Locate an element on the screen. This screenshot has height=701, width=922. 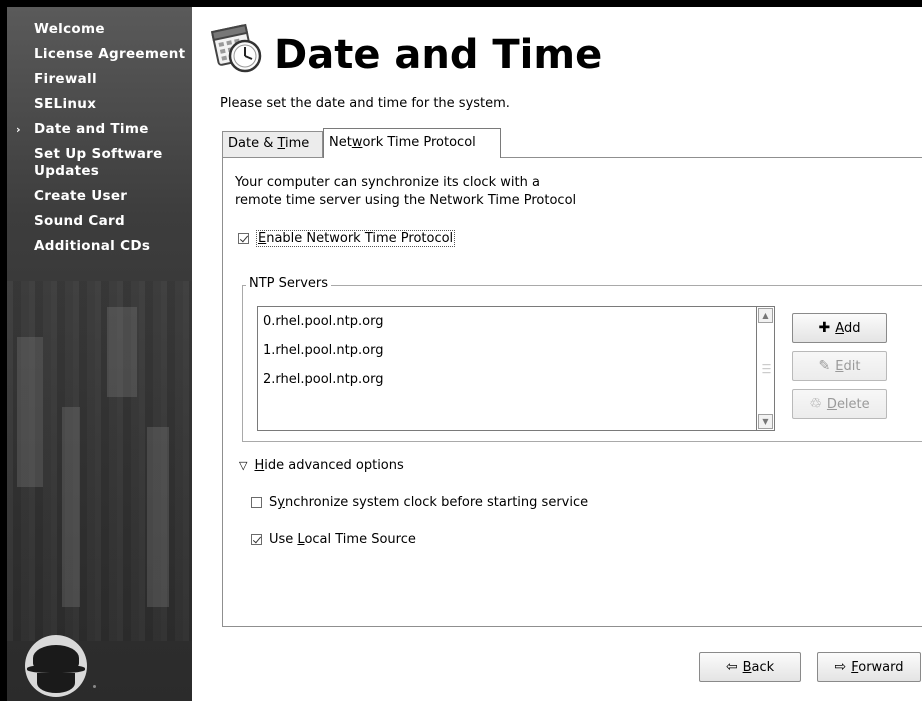
sidebar-item-sound-card: Sound Card is located at coordinates (99, 221).